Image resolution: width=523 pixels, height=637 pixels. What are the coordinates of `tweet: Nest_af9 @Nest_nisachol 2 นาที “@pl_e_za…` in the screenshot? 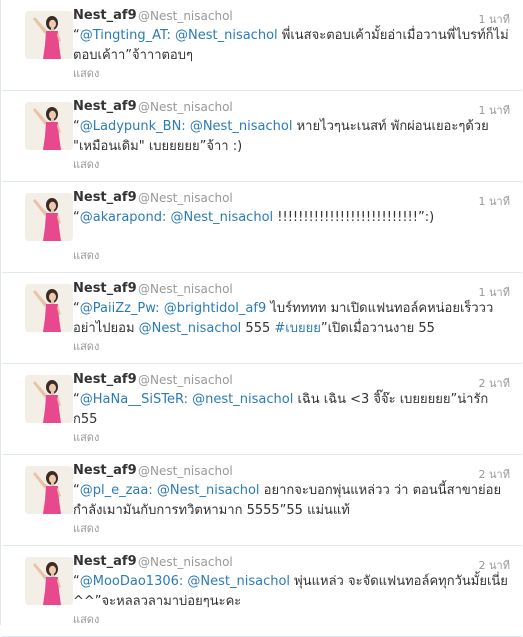 It's located at (262, 500).